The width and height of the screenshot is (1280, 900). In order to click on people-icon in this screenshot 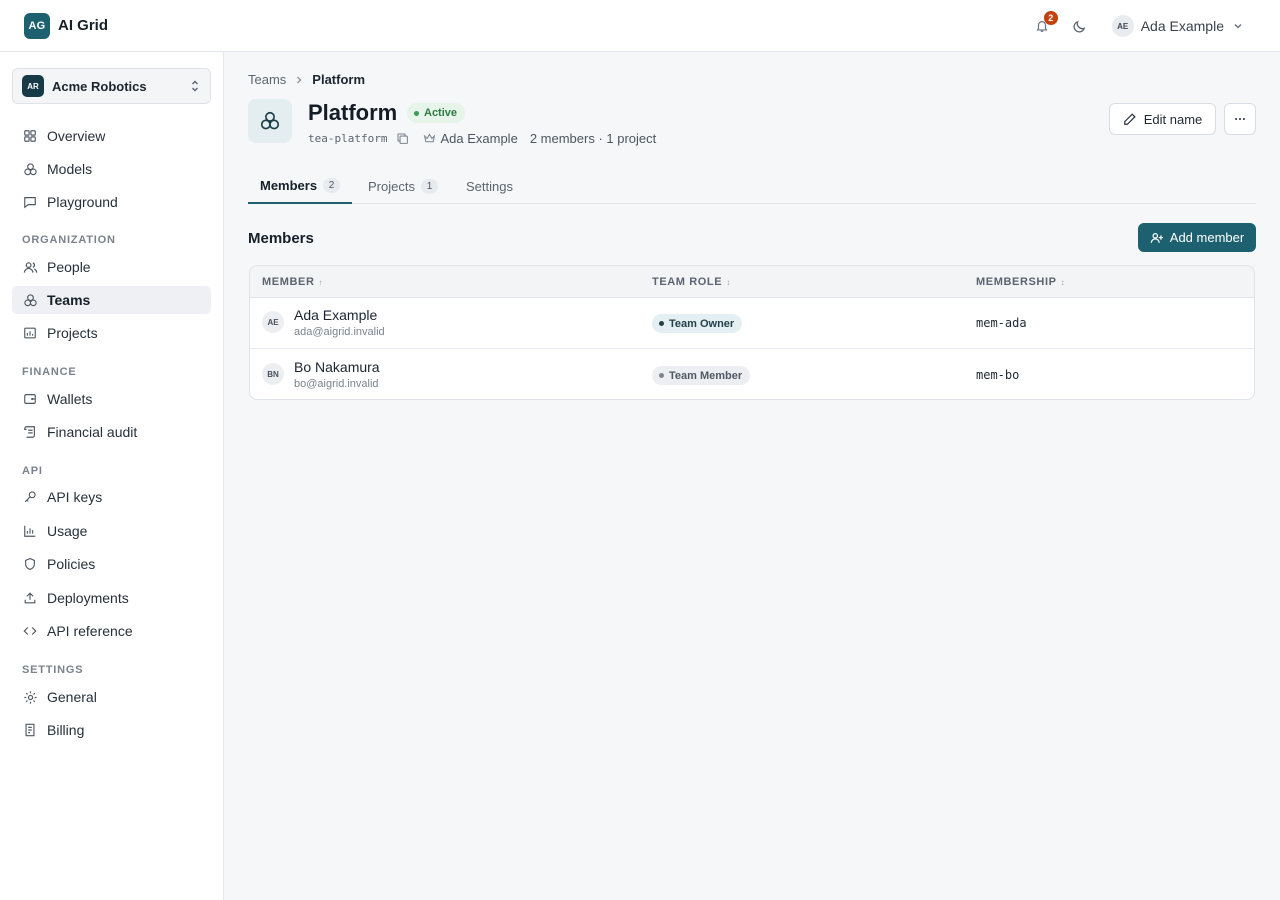, I will do `click(30, 267)`.